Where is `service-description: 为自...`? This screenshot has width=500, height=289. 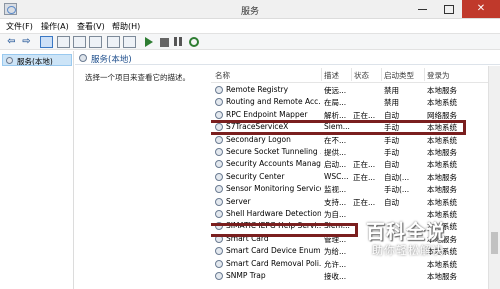 service-description: 为自... is located at coordinates (335, 214).